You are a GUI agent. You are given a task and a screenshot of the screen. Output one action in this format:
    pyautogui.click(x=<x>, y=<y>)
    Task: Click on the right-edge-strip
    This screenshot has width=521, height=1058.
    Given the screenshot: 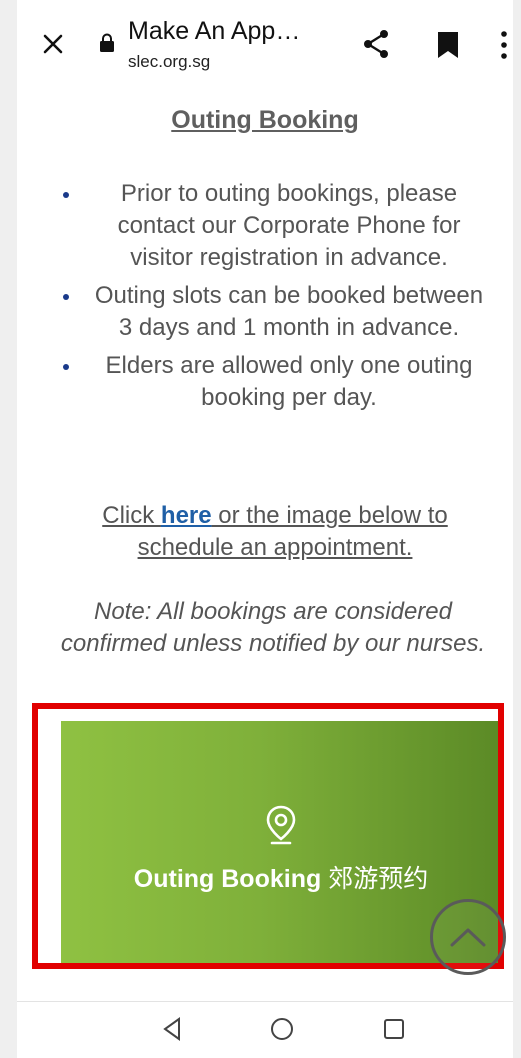 What is the action you would take?
    pyautogui.click(x=517, y=529)
    